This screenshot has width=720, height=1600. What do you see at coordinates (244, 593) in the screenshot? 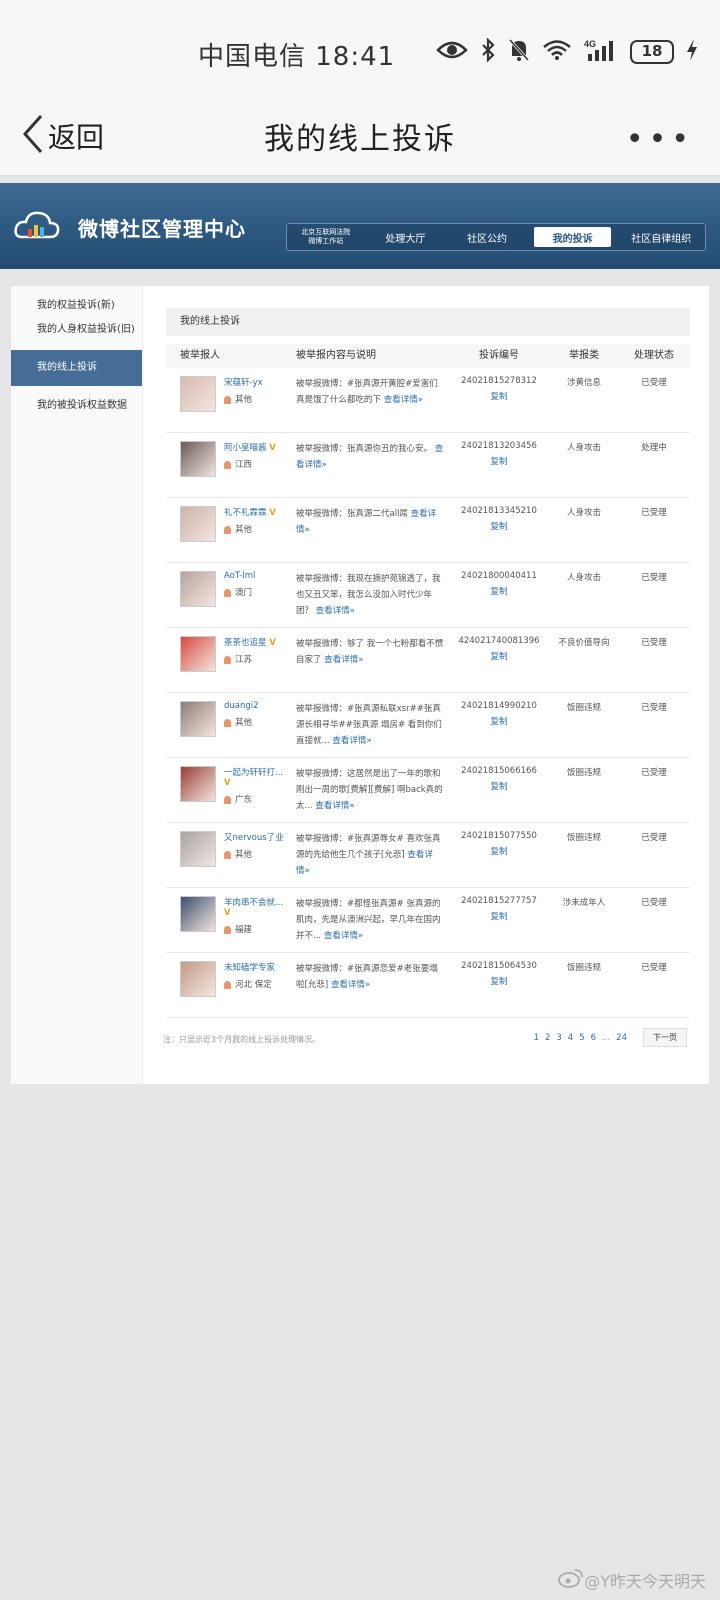
I see `location-text: 澳门` at bounding box center [244, 593].